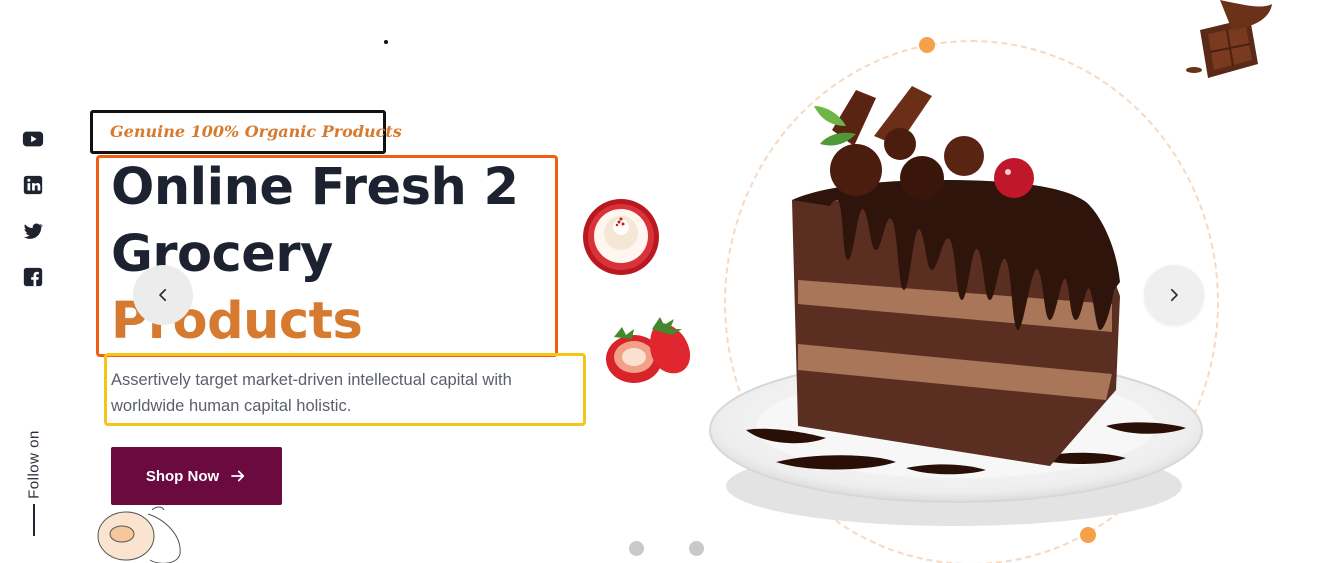 The height and width of the screenshot is (563, 1327). I want to click on follow-divider, so click(34, 520).